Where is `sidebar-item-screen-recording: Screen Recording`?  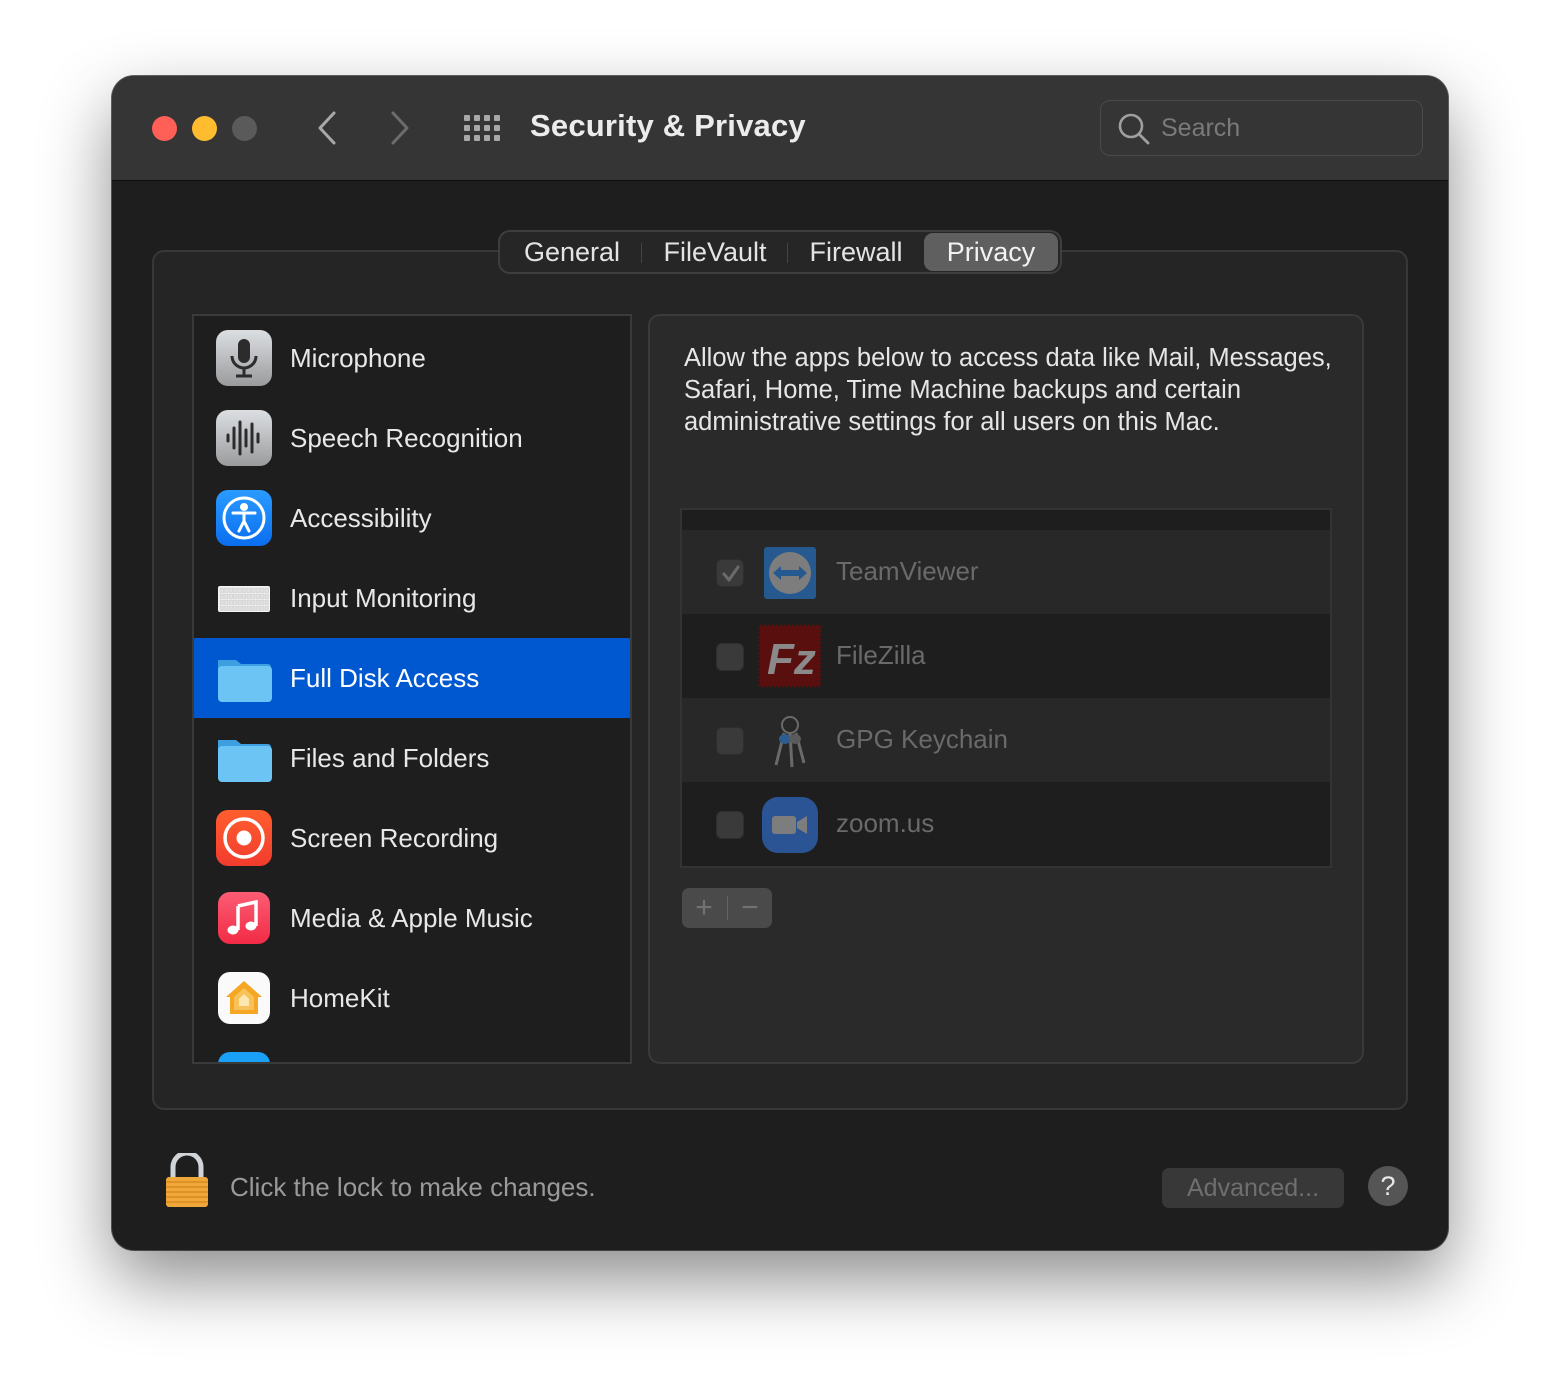 sidebar-item-screen-recording: Screen Recording is located at coordinates (412, 838).